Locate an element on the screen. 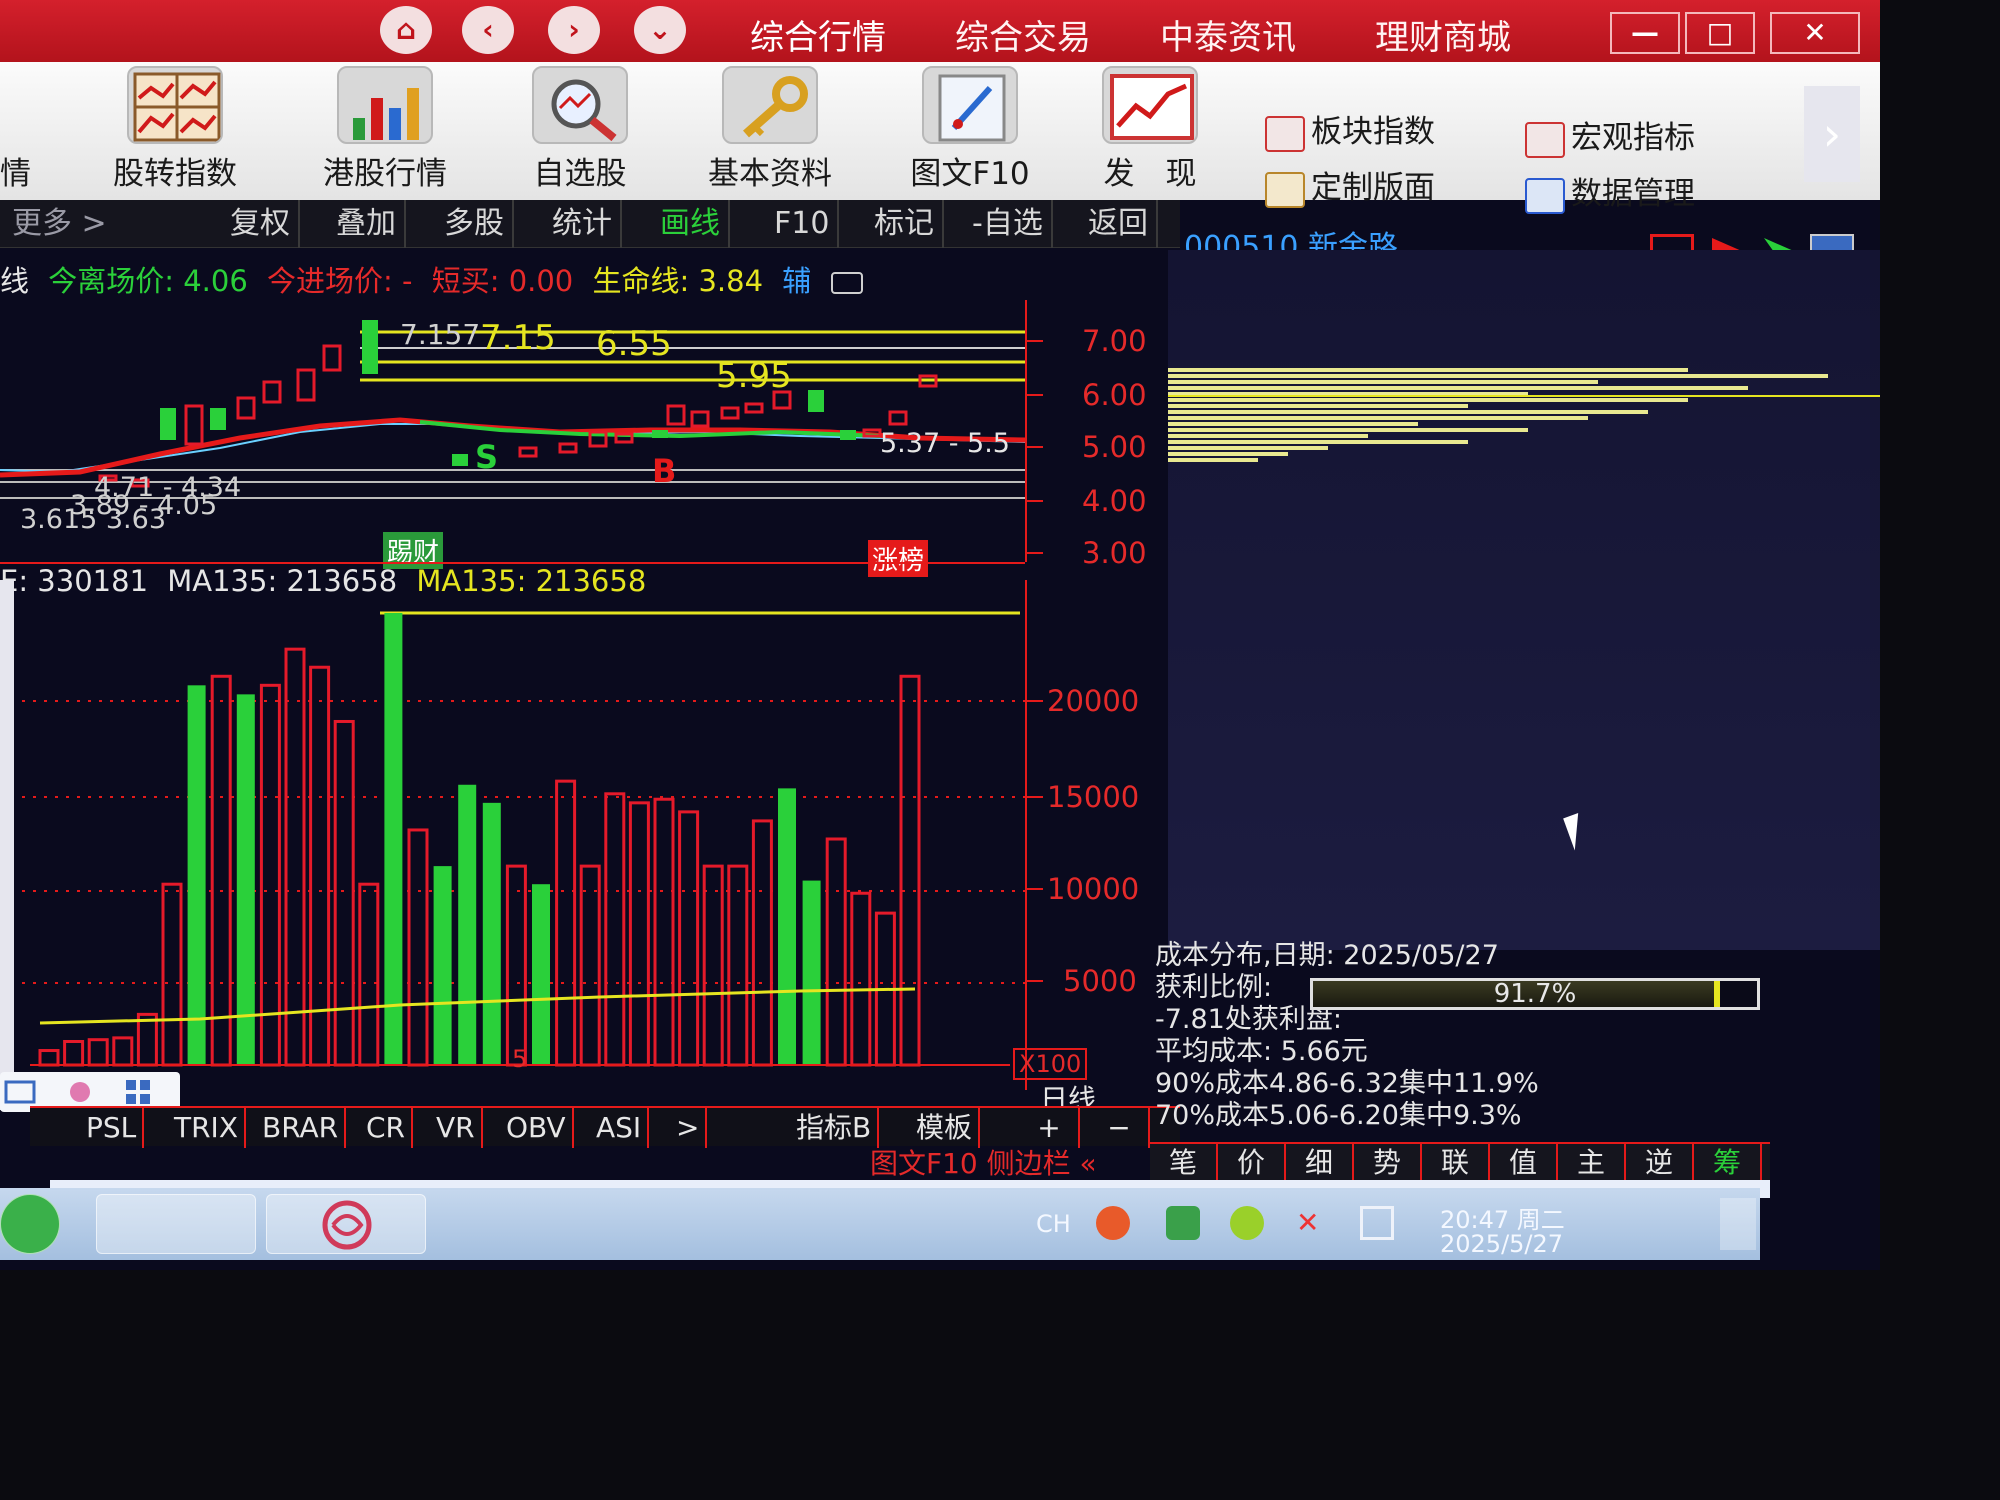 This screenshot has width=2000, height=1500. tab-reverse: 逆 is located at coordinates (1660, 1163).